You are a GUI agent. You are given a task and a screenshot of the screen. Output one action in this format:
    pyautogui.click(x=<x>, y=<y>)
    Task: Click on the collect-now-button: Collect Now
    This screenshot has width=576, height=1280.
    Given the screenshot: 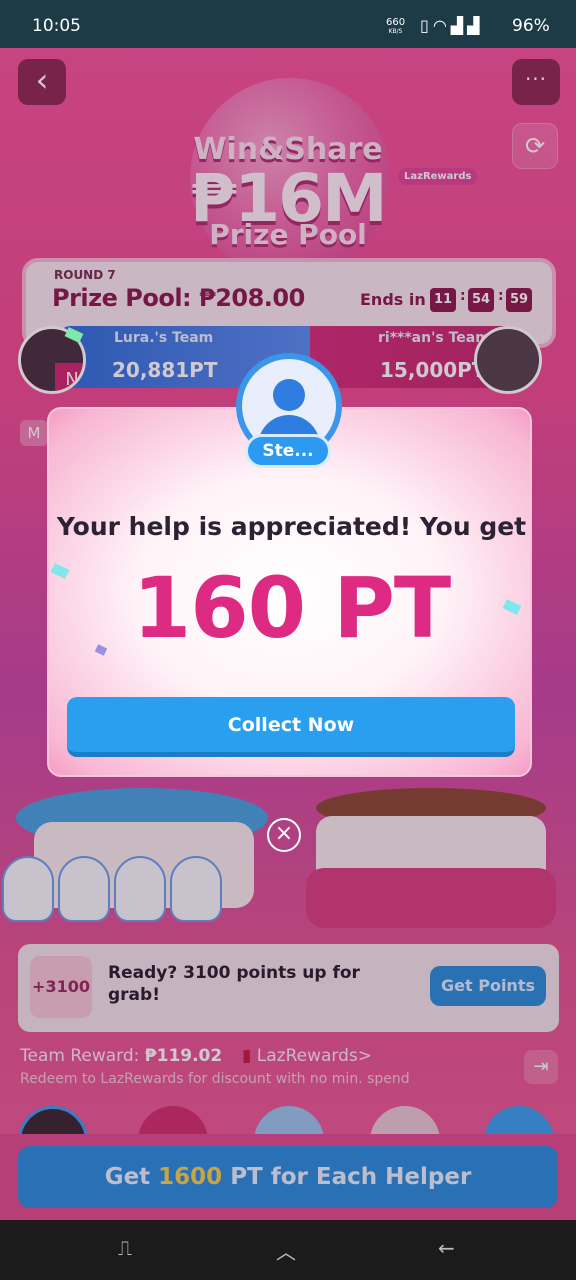 What is the action you would take?
    pyautogui.click(x=291, y=727)
    